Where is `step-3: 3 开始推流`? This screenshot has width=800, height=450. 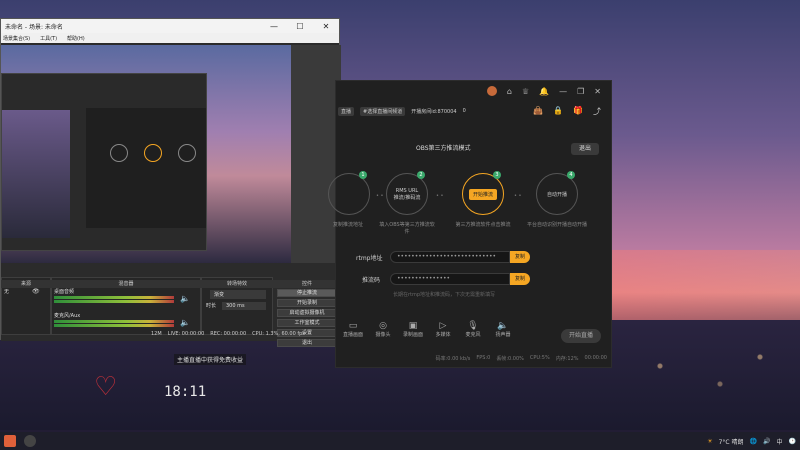
step-3: 3 开始推流 is located at coordinates (483, 193).